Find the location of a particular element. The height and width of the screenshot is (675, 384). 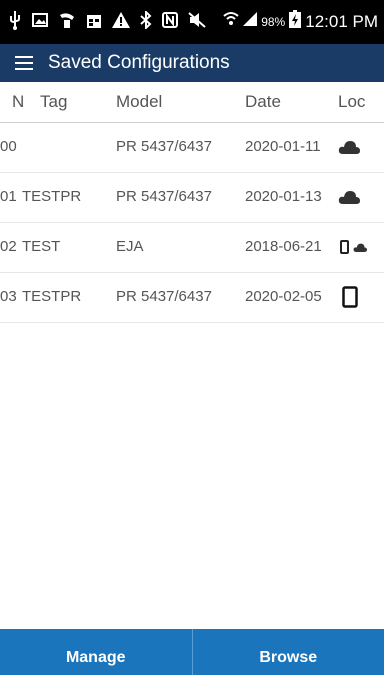

browse-button: Browse is located at coordinates (288, 652).